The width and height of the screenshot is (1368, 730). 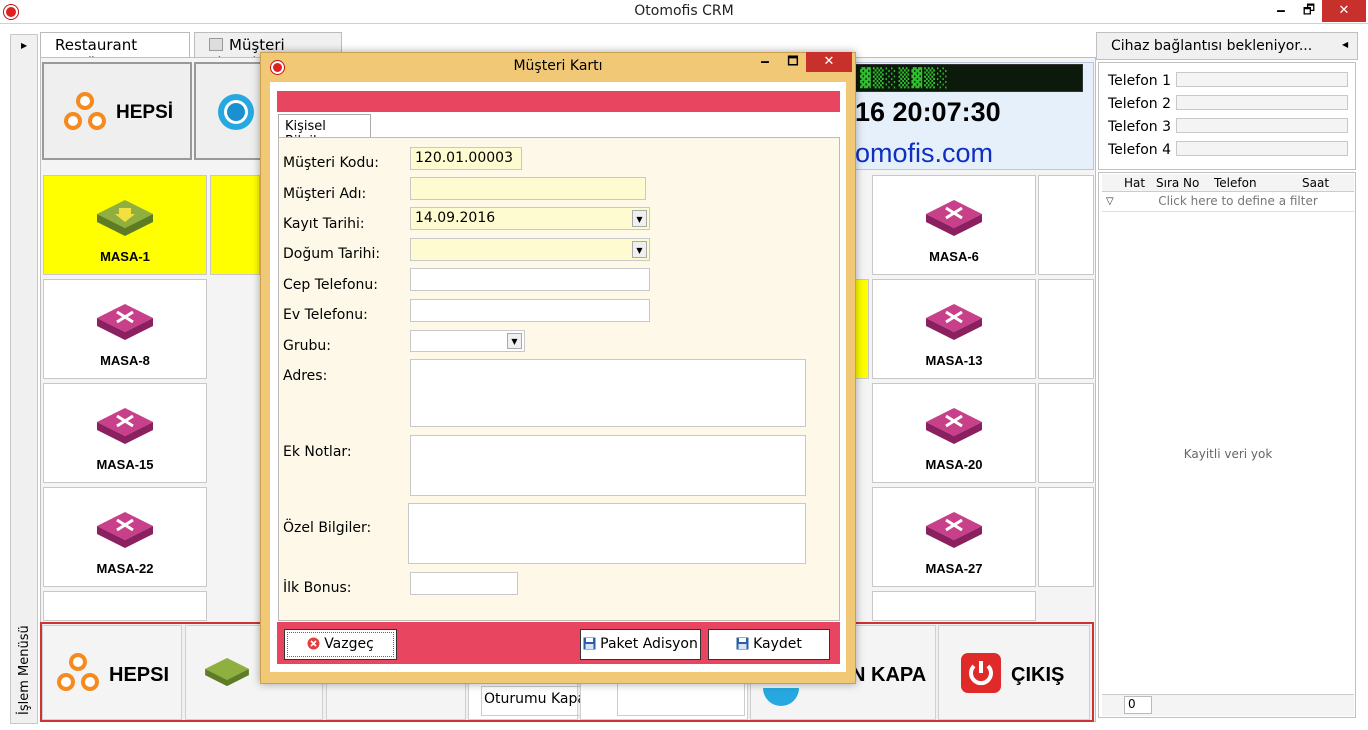 What do you see at coordinates (464, 583) in the screenshot?
I see `ilk-bonus-field` at bounding box center [464, 583].